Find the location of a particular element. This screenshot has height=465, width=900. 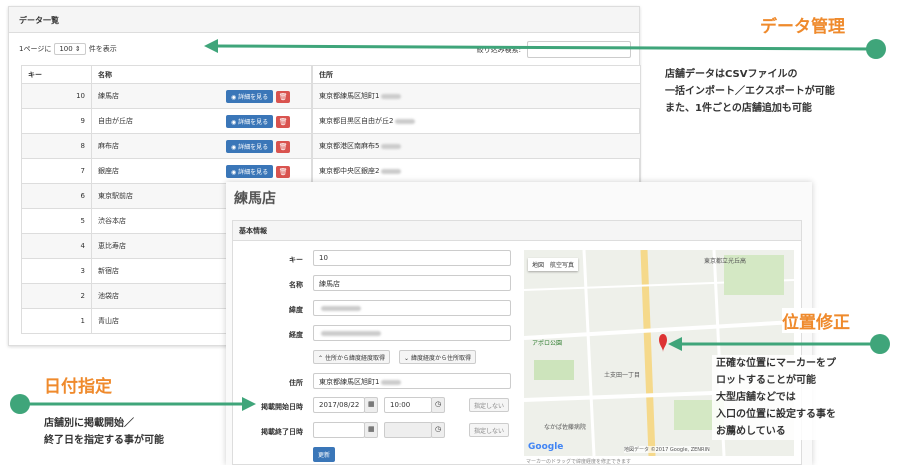

start-date-field: 2017/08/22 is located at coordinates (339, 405).